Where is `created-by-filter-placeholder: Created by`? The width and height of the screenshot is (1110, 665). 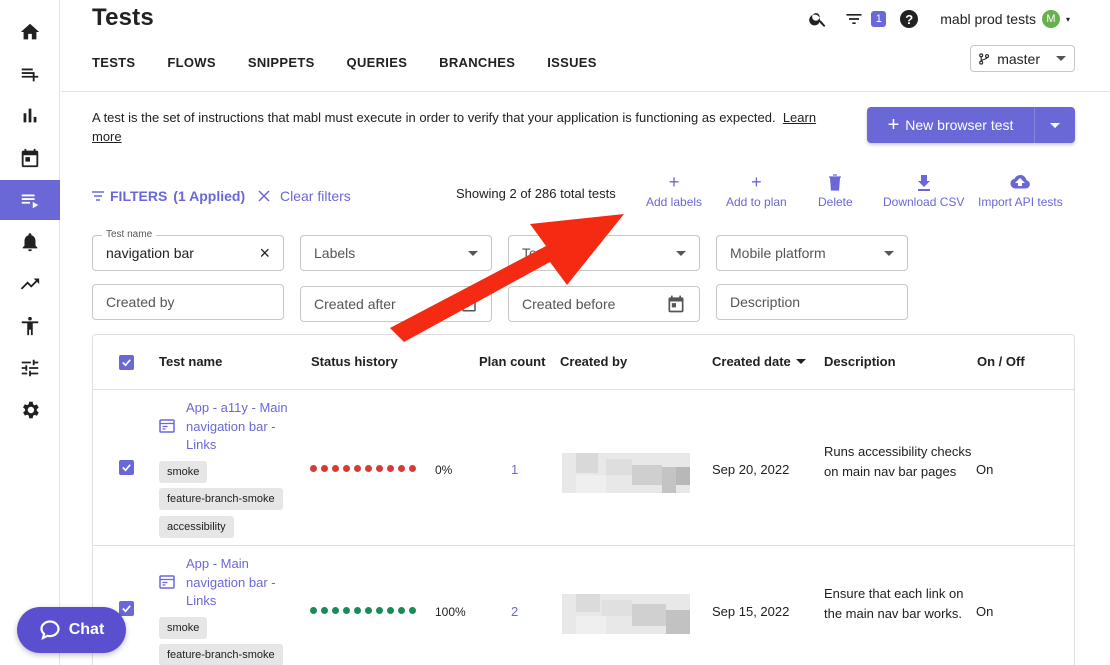 created-by-filter-placeholder: Created by is located at coordinates (140, 302).